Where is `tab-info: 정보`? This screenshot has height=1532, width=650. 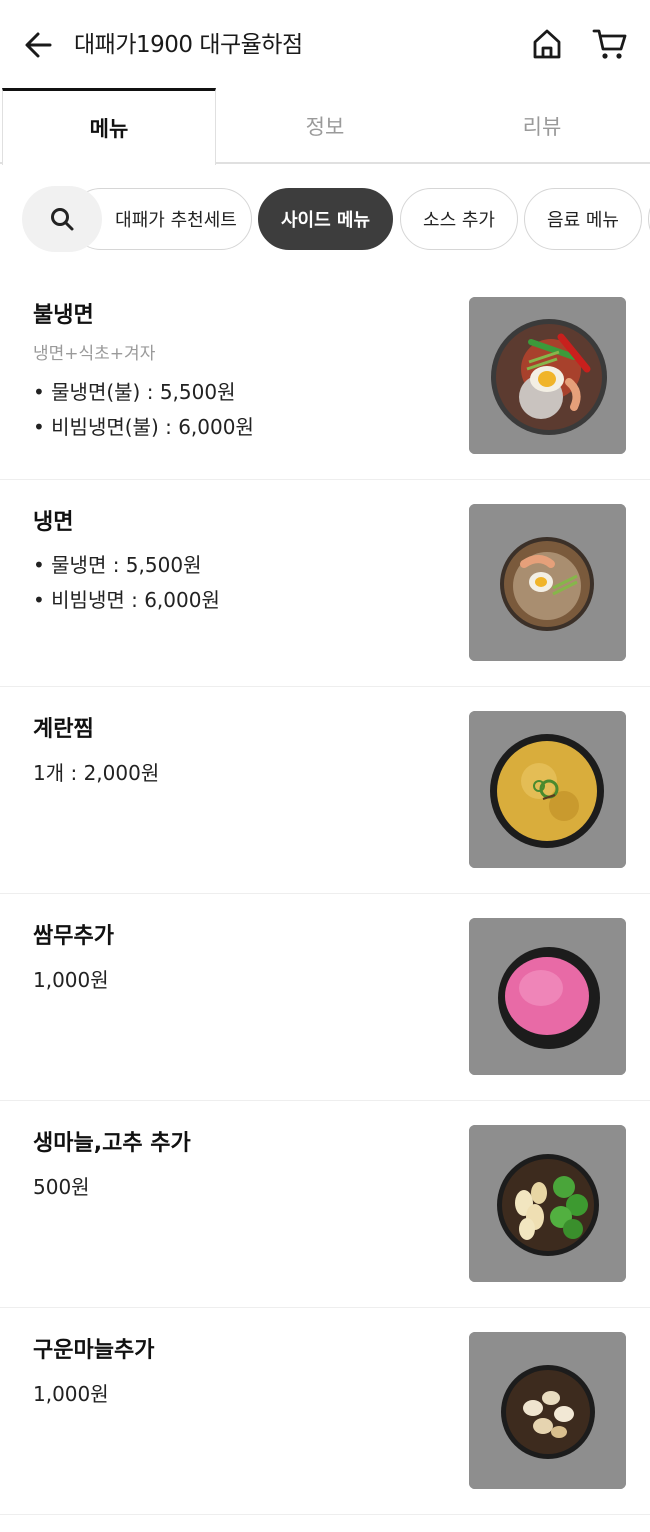 tab-info: 정보 is located at coordinates (325, 126).